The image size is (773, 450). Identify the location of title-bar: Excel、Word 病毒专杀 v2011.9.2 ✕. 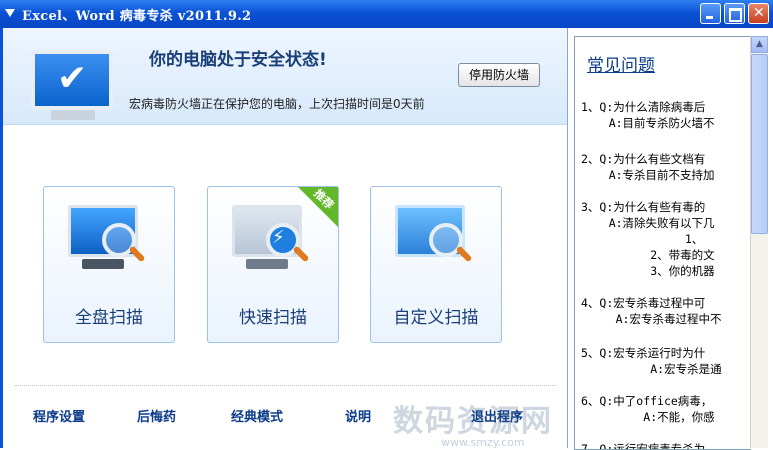
(386, 14).